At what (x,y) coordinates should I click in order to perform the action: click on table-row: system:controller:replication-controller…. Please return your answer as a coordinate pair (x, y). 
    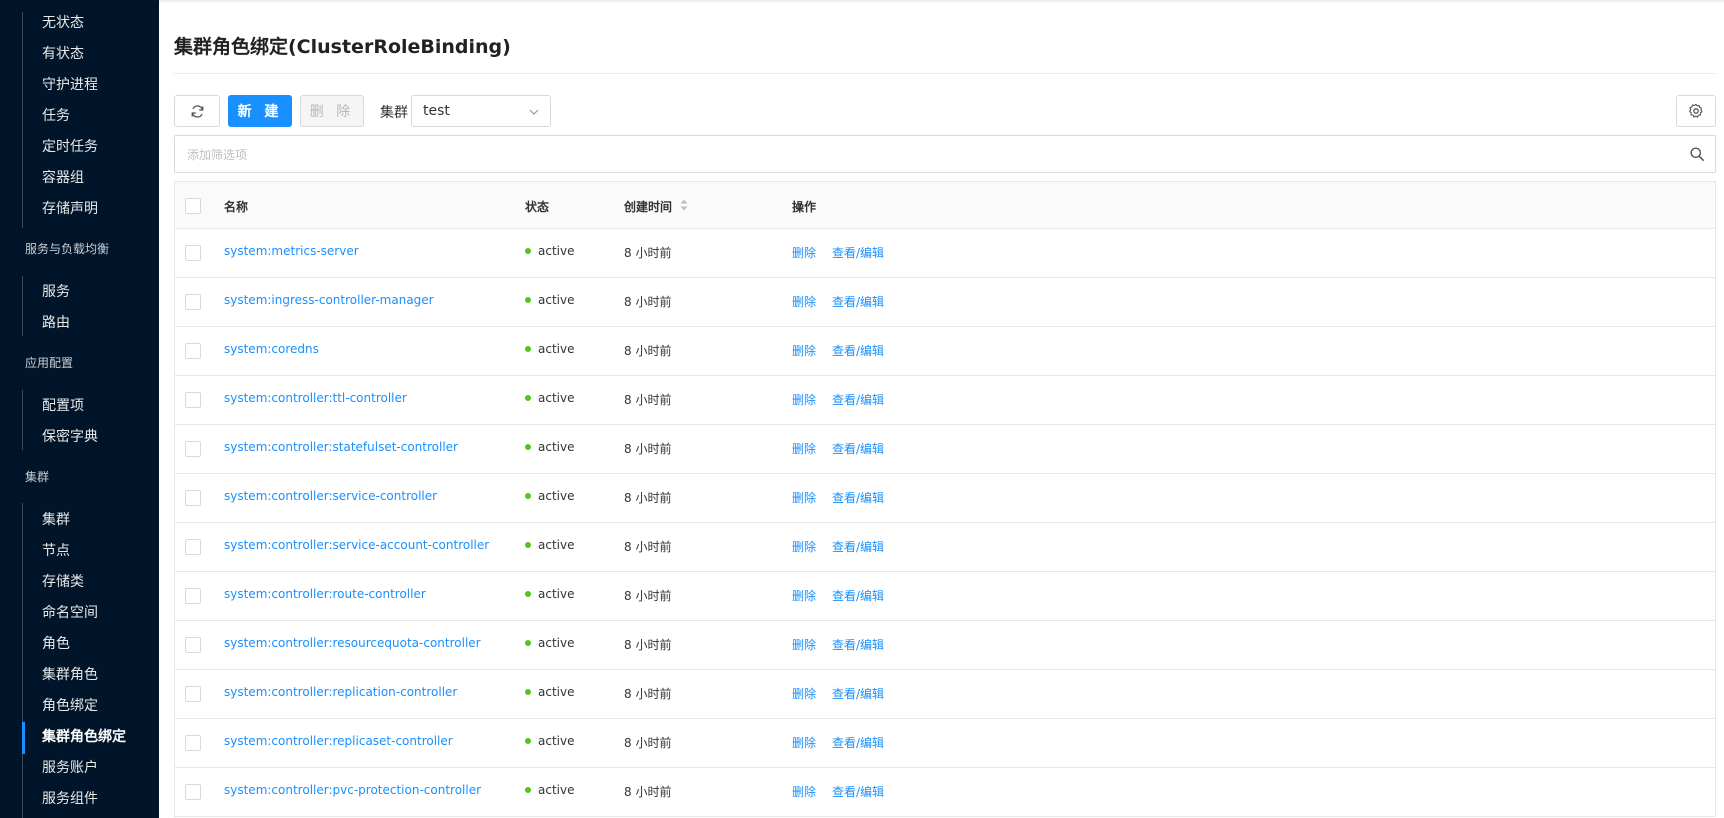
    Looking at the image, I should click on (945, 694).